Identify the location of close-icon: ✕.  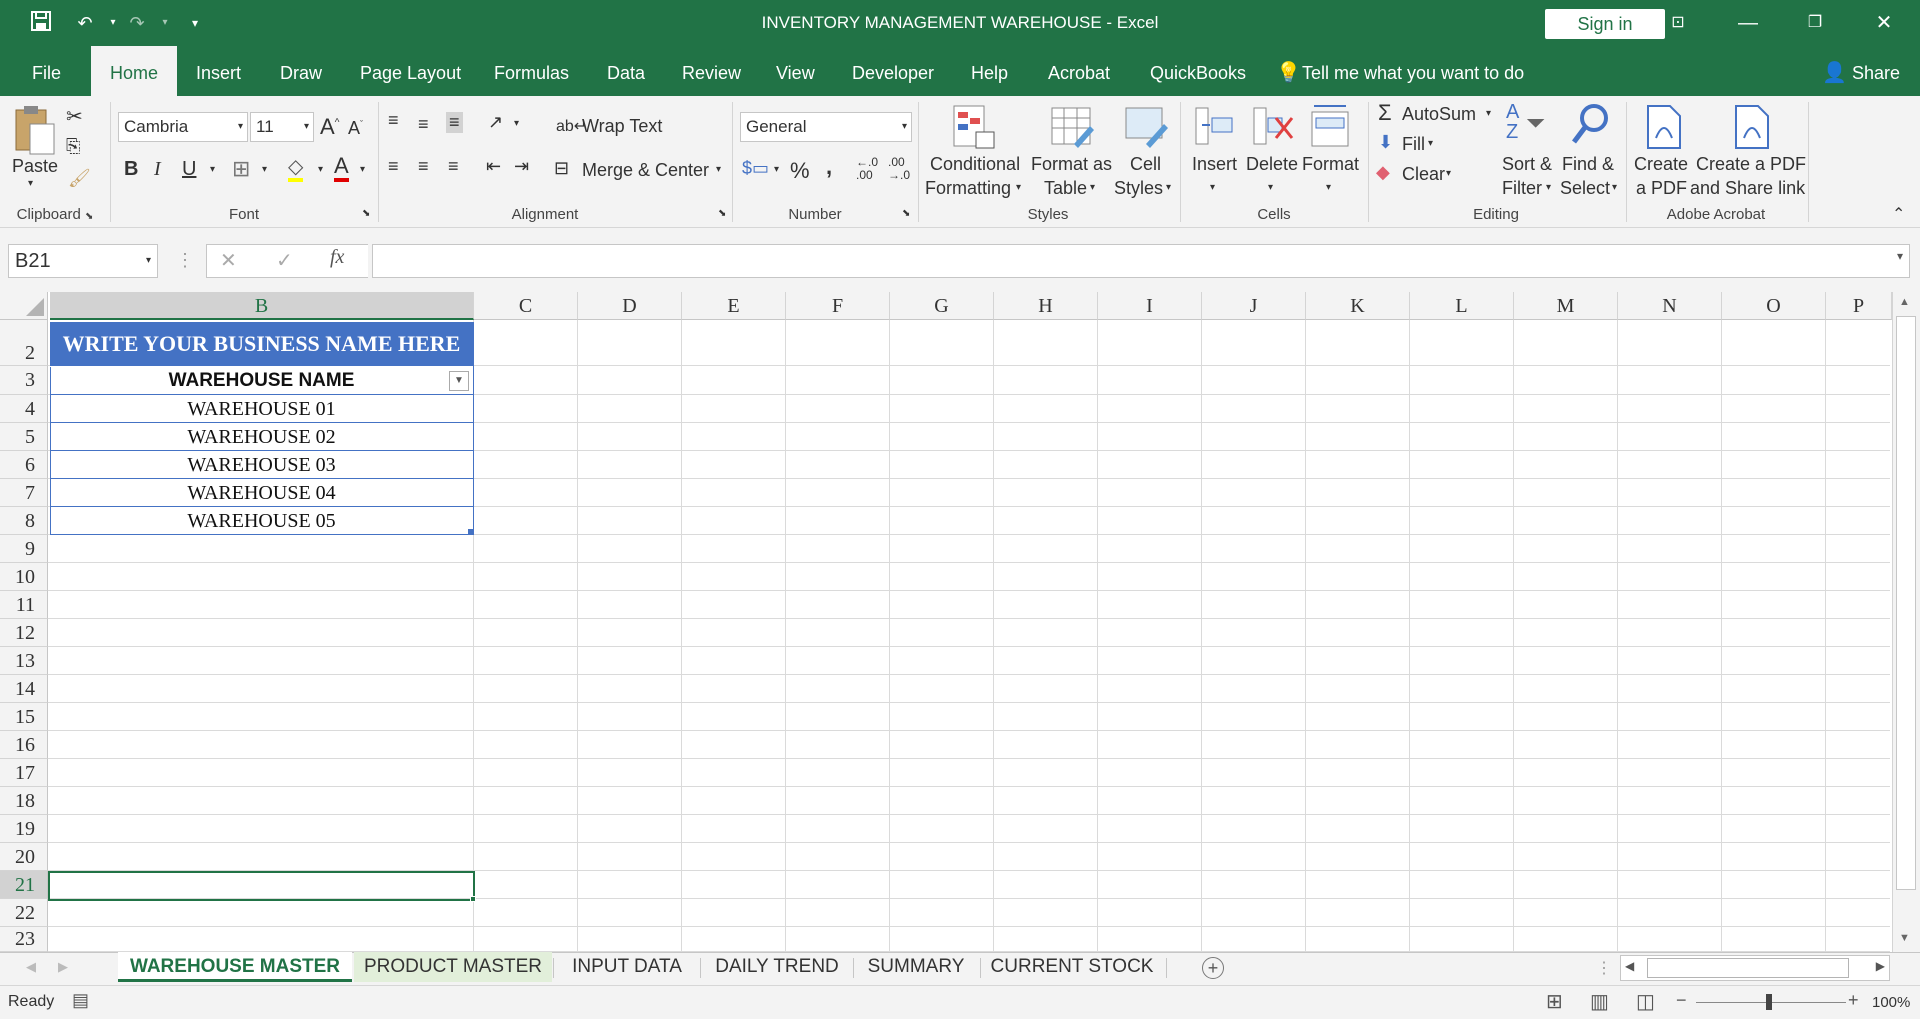
(1884, 23).